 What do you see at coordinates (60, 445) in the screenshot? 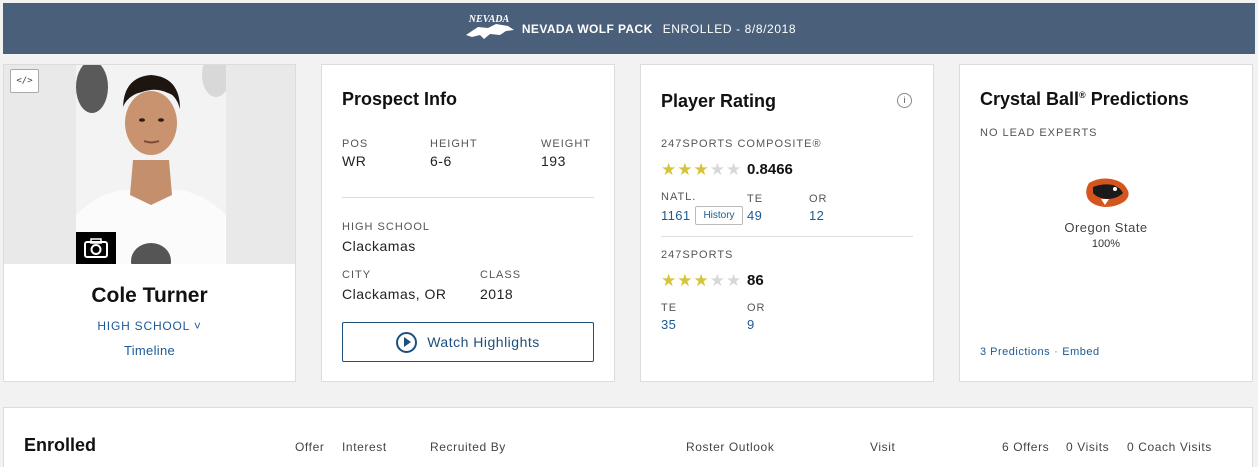
I see `enrolled-title: Enrolled` at bounding box center [60, 445].